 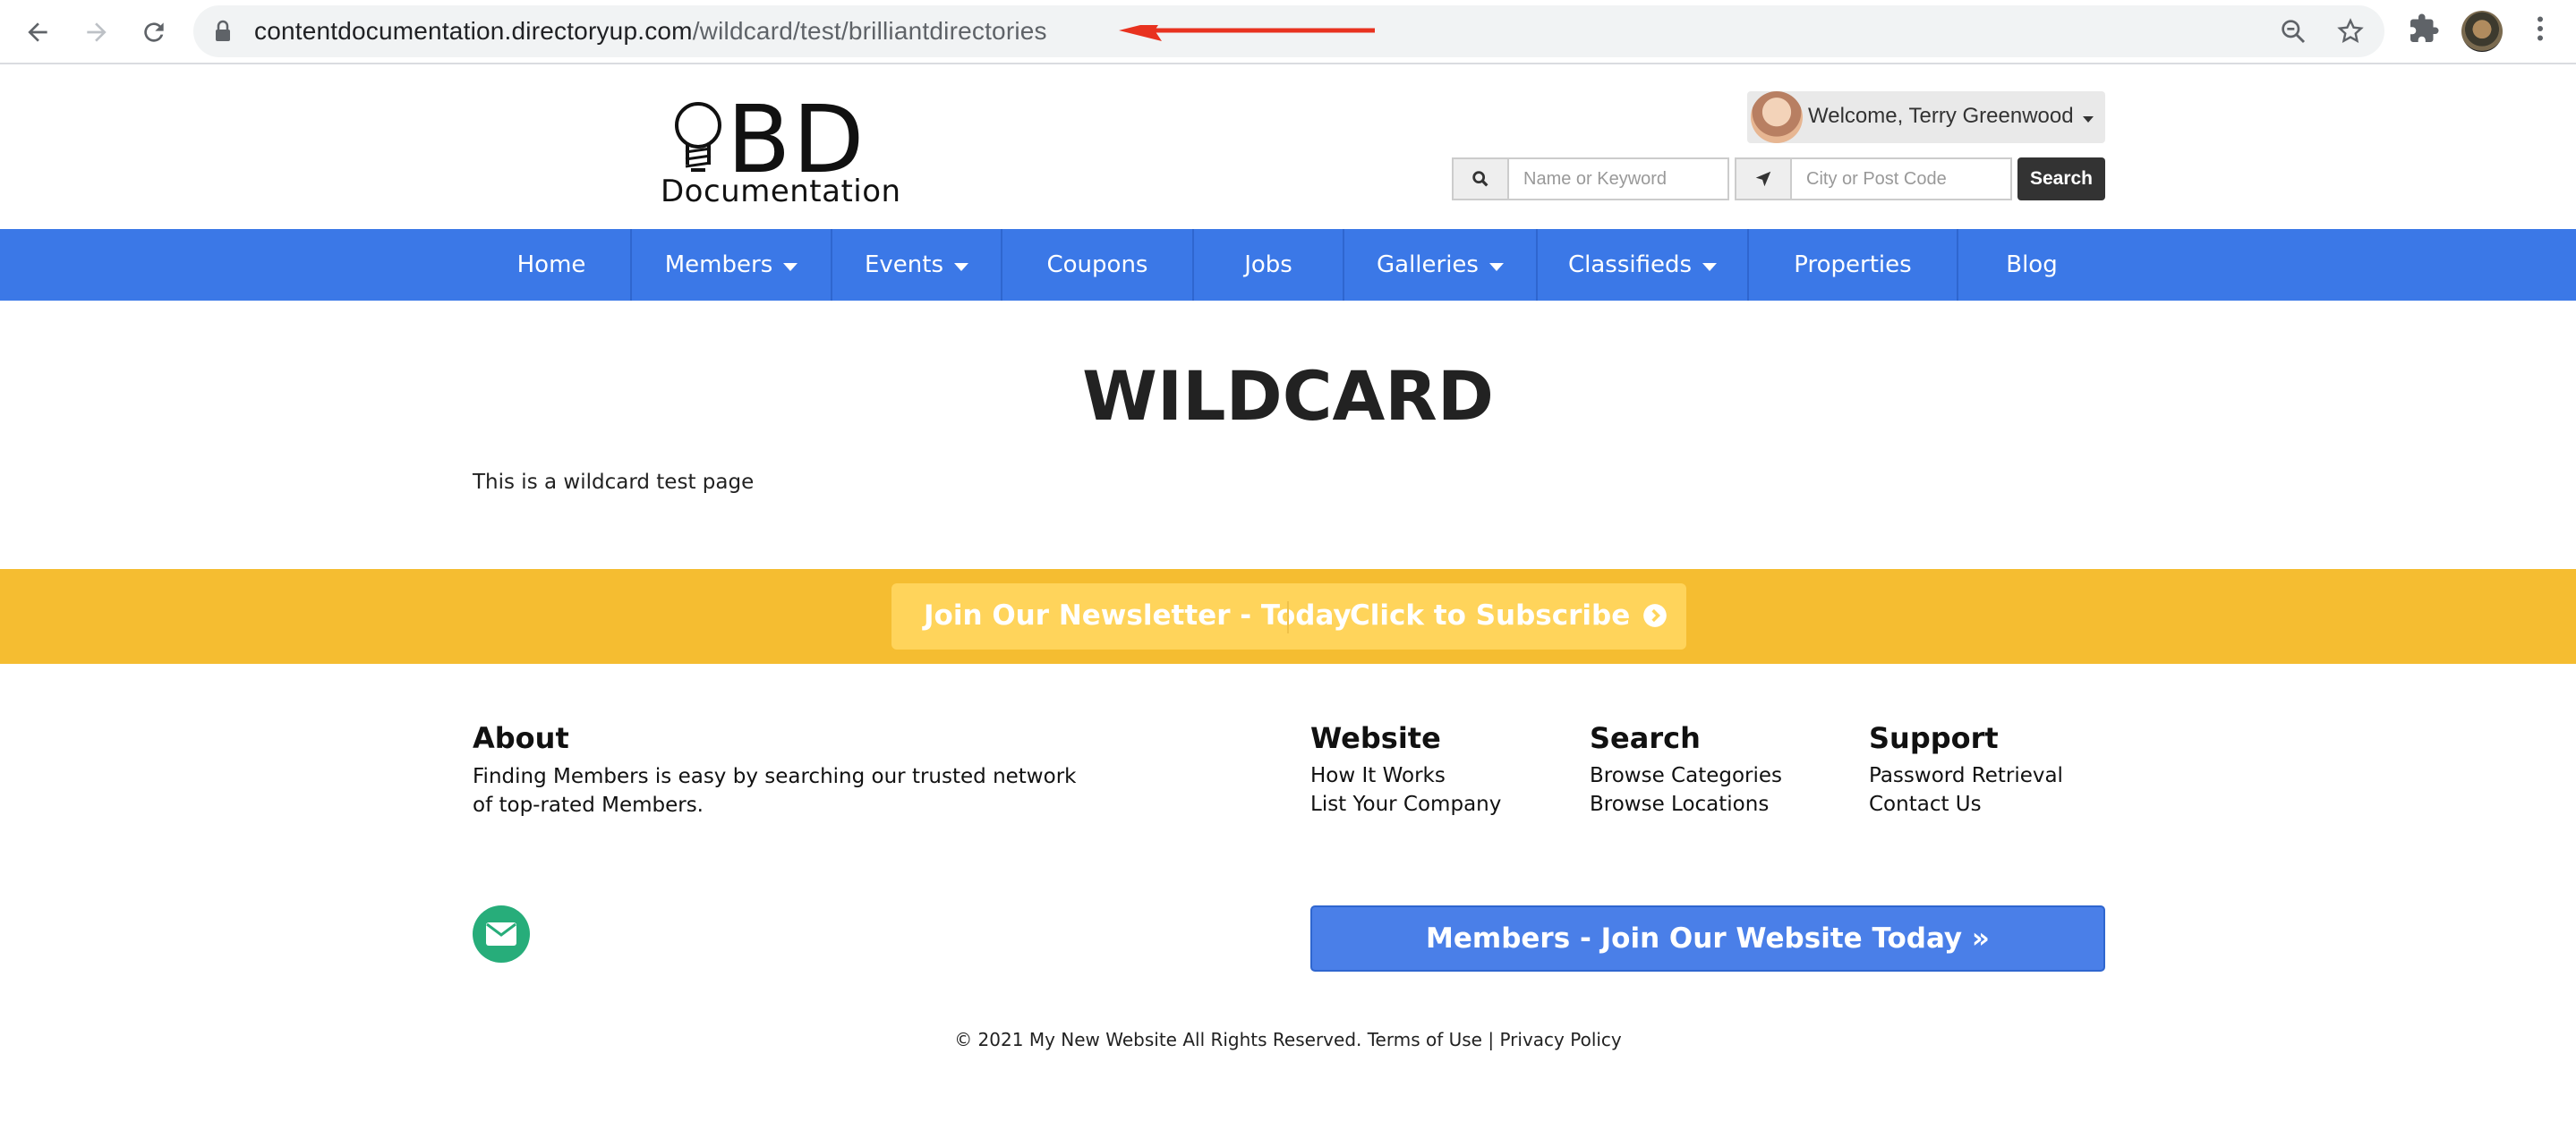 I want to click on lock-icon, so click(x=223, y=31).